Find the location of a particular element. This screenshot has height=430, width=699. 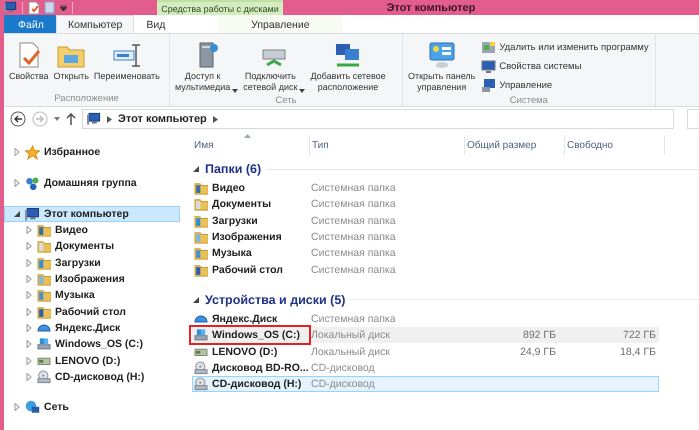

group-header: Папки (6) is located at coordinates (233, 169).